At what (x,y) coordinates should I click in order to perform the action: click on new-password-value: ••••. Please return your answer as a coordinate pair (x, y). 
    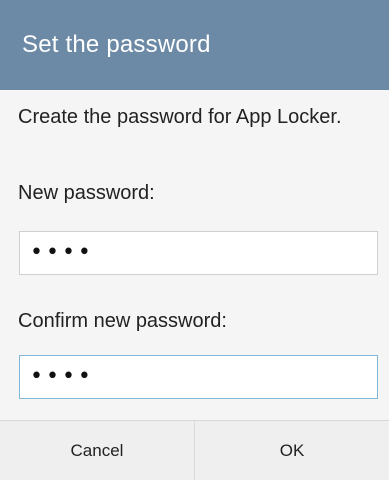
    Looking at the image, I should click on (62, 252).